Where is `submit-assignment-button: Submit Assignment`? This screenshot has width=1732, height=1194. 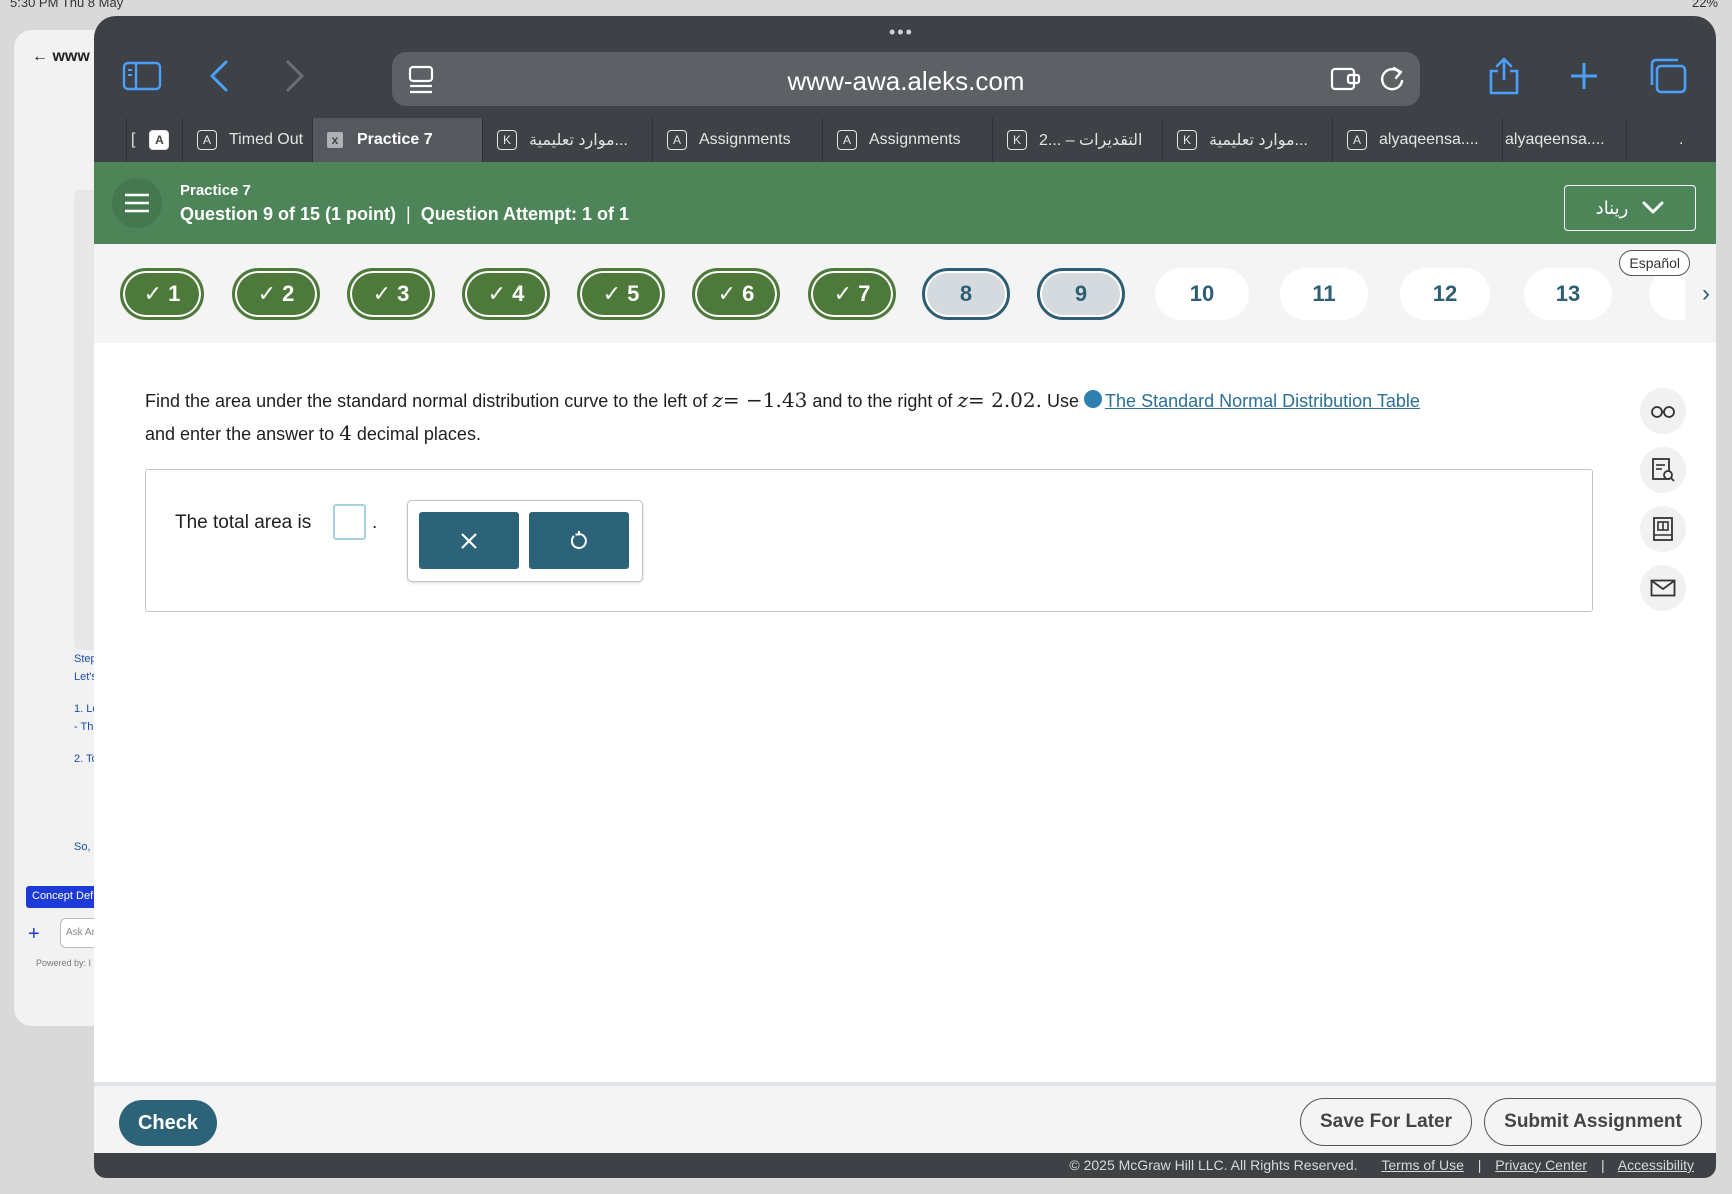
submit-assignment-button: Submit Assignment is located at coordinates (1593, 1122).